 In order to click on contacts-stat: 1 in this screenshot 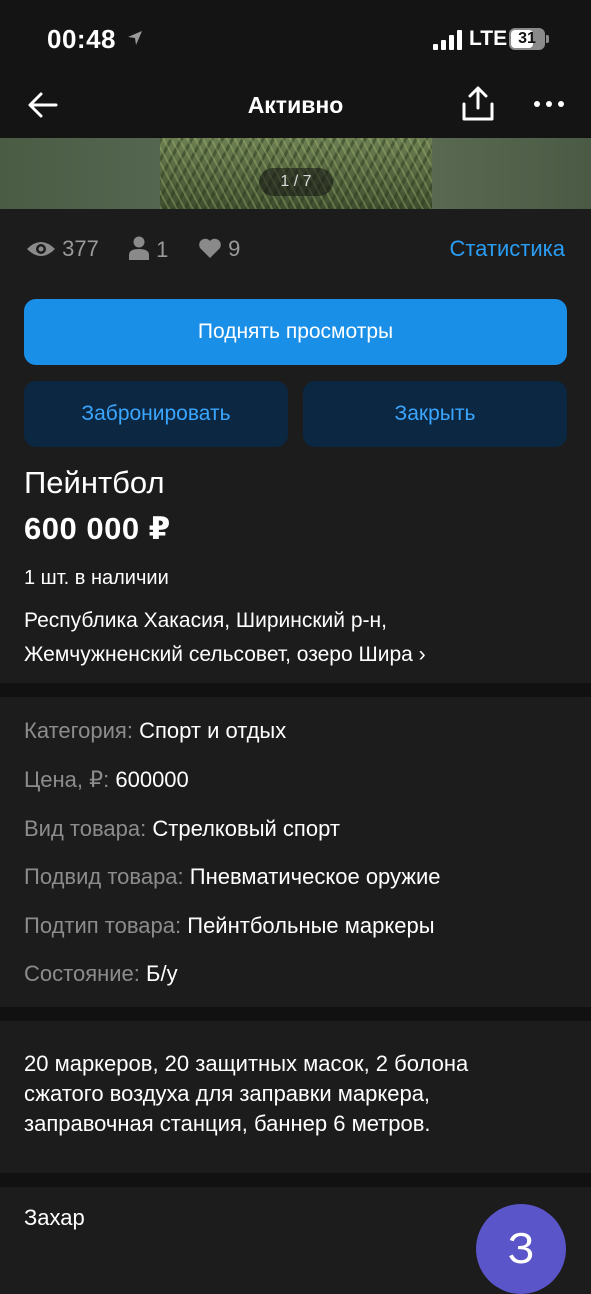, I will do `click(148, 249)`.